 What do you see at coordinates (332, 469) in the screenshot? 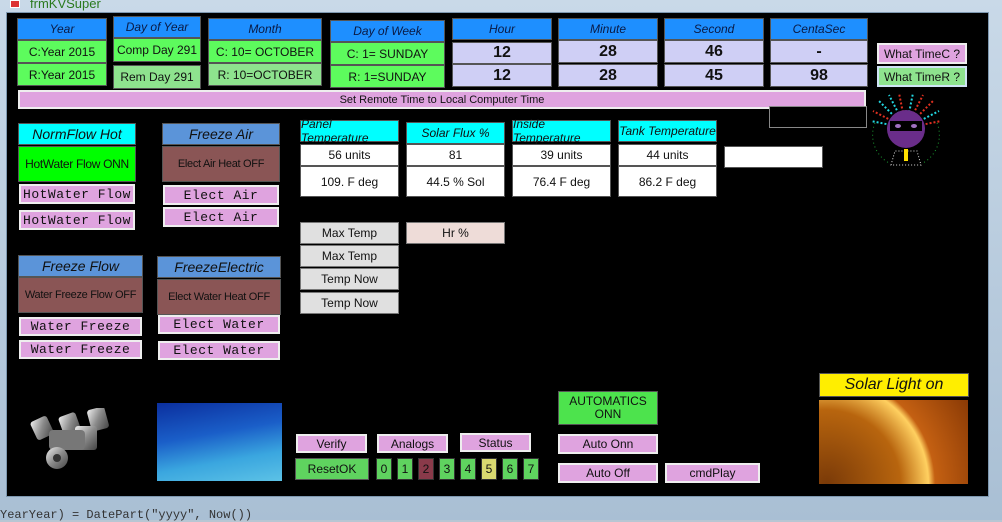
I see `reset-ok-button: ResetOK` at bounding box center [332, 469].